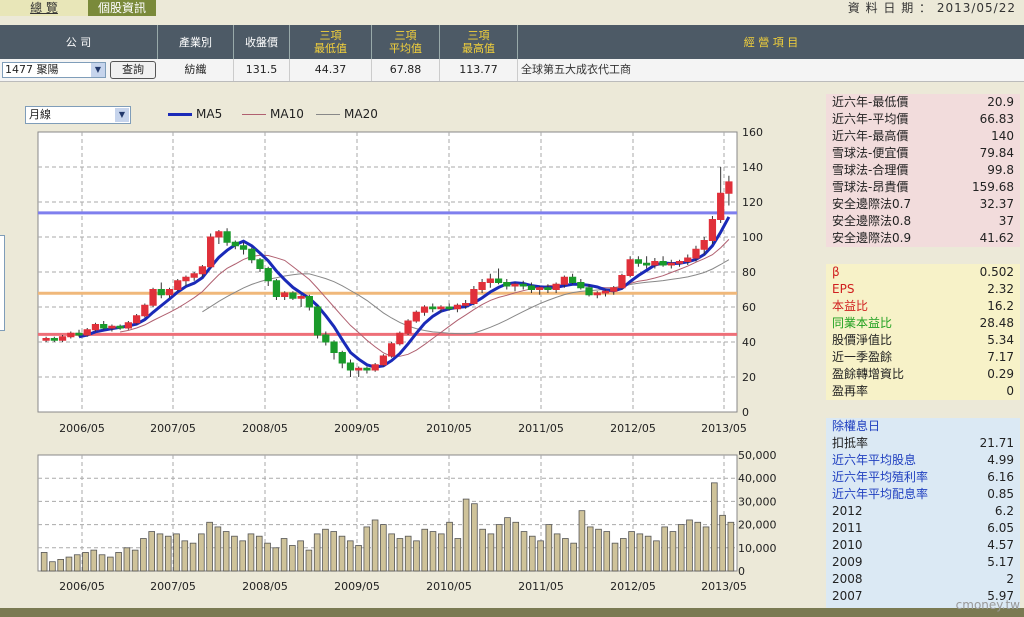  I want to click on dividend-row: 2012 6.2, so click(923, 511).